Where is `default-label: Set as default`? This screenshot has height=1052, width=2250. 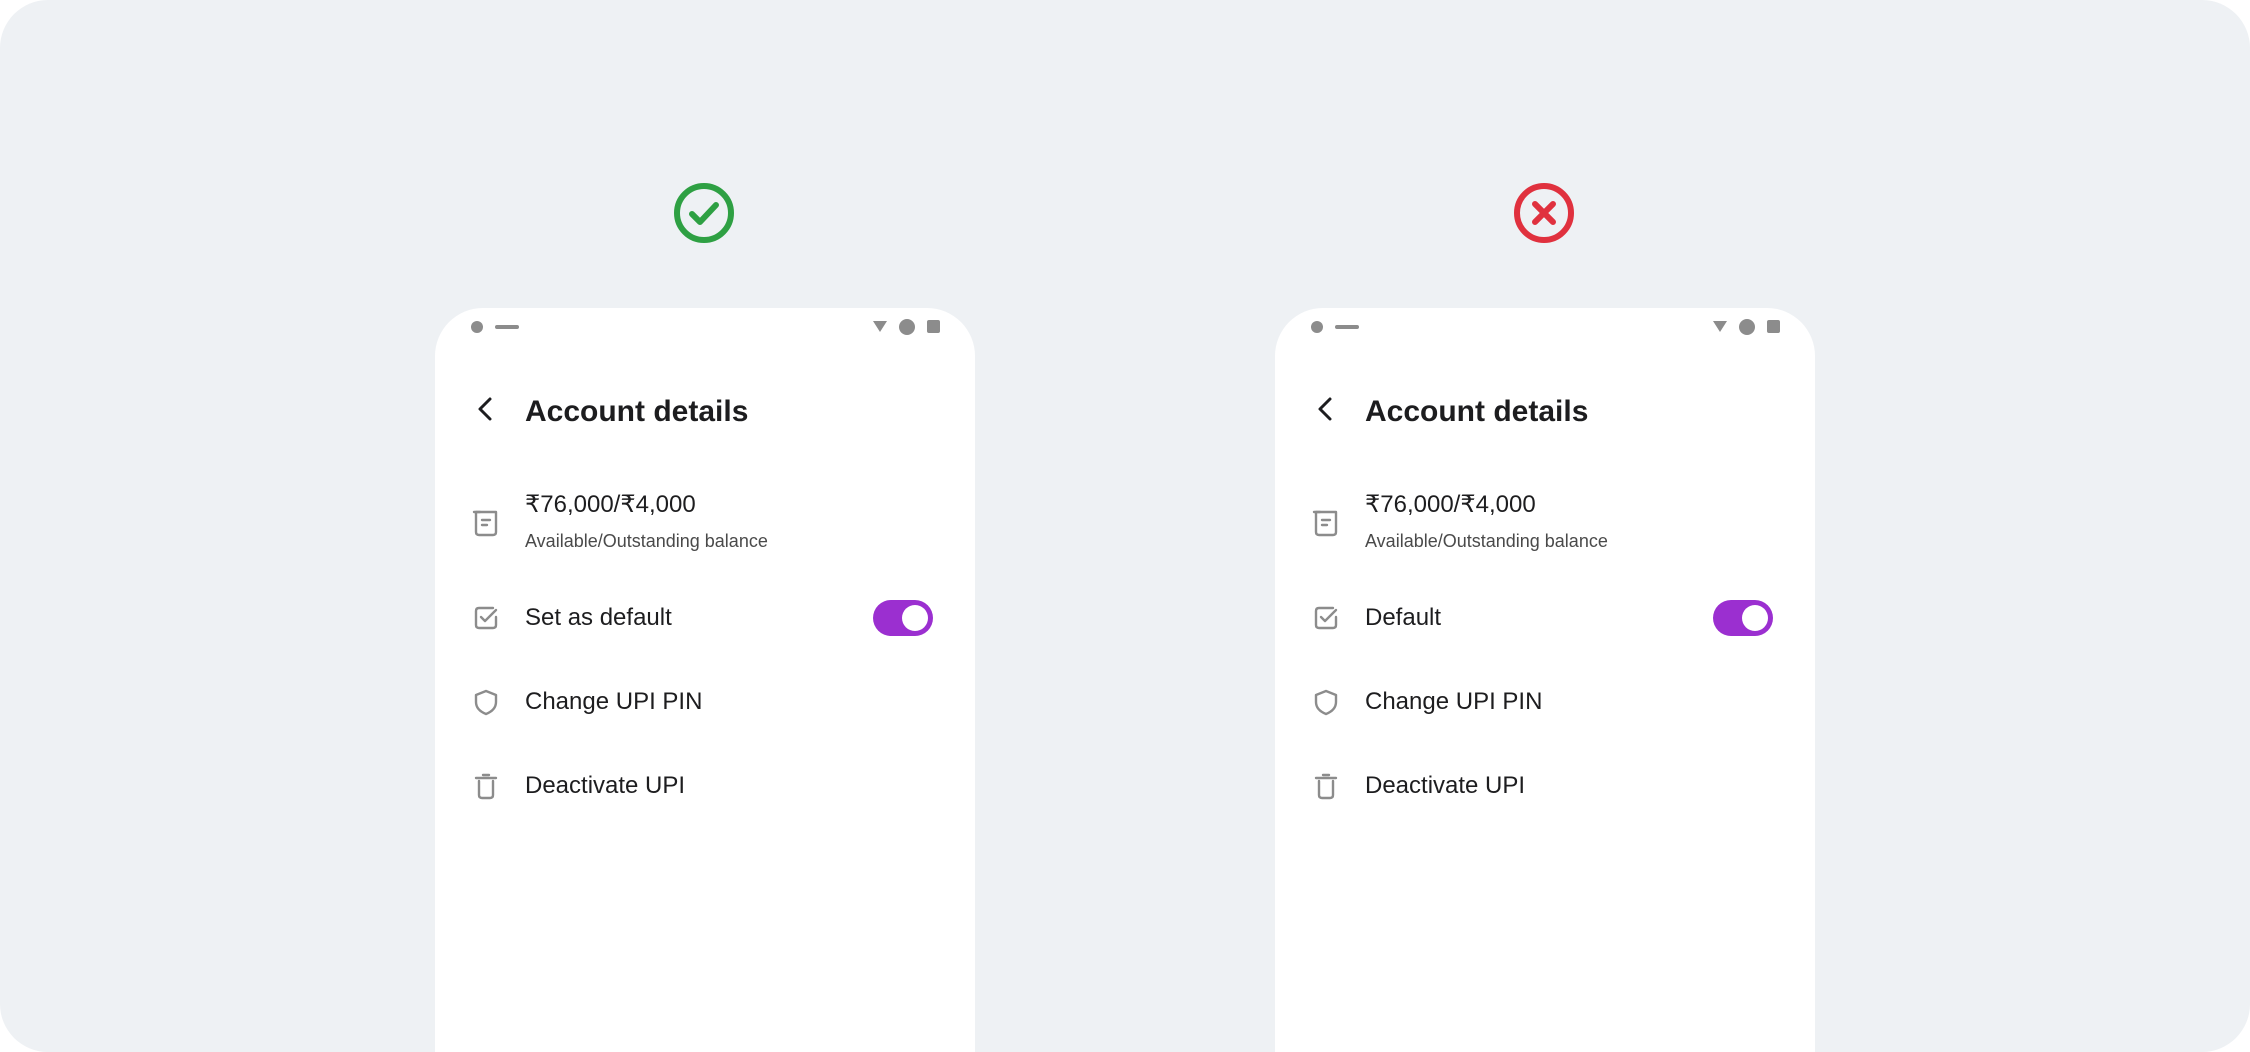 default-label: Set as default is located at coordinates (598, 617).